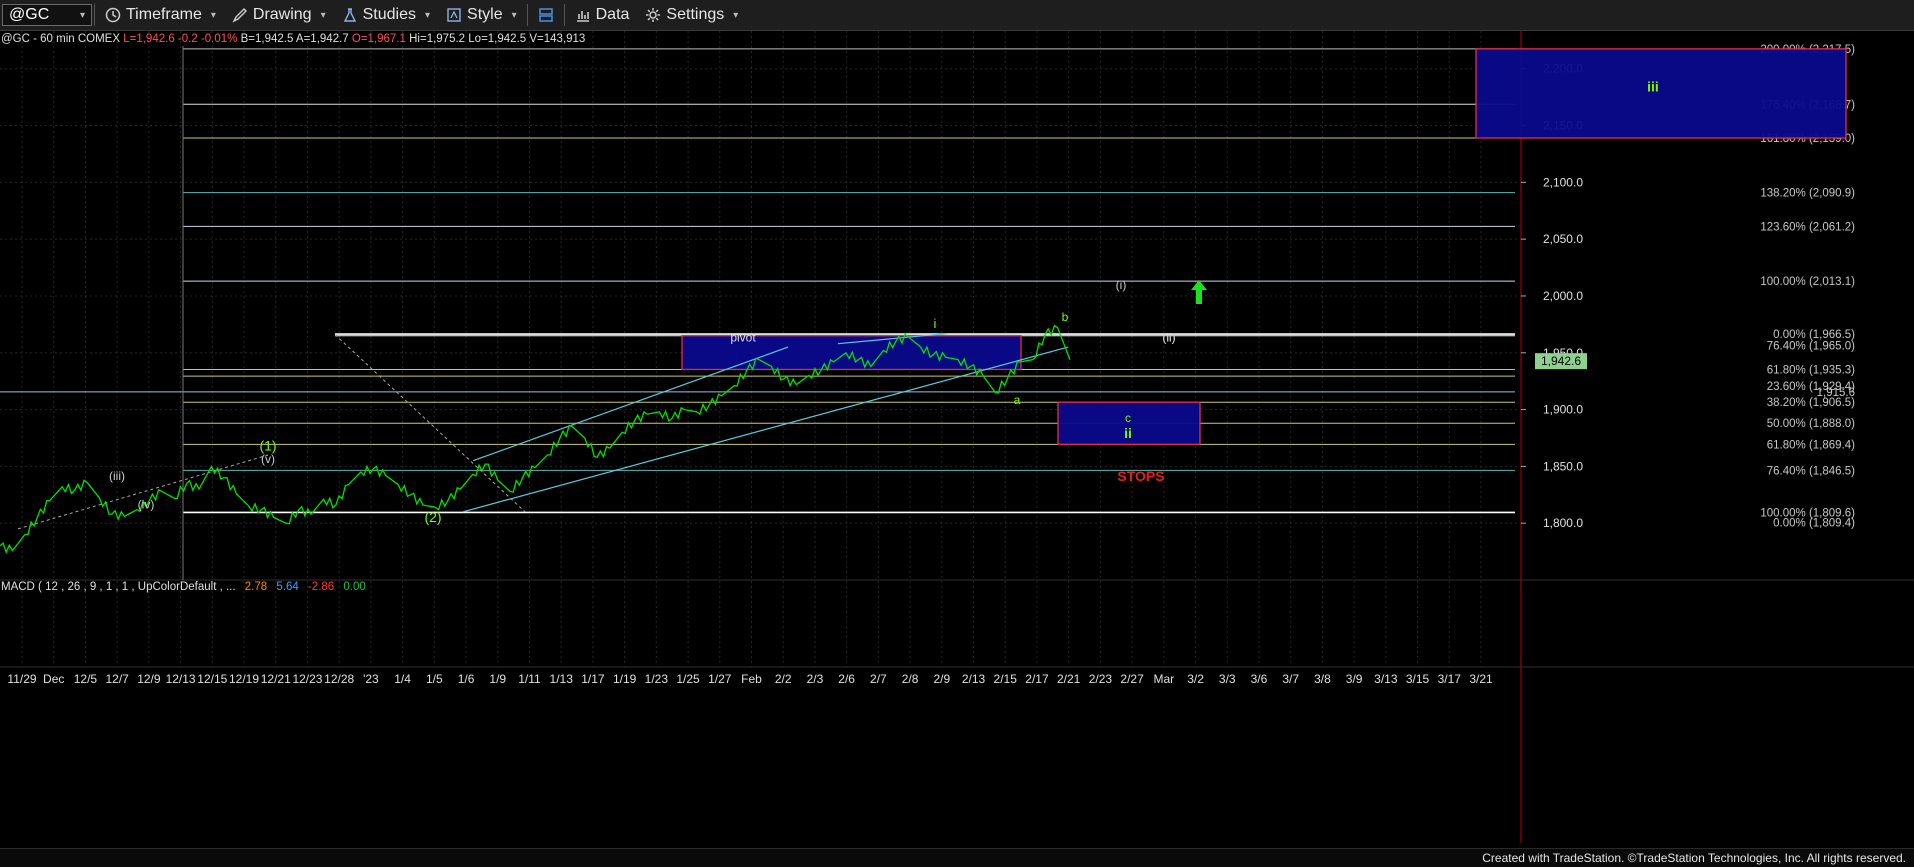  I want to click on x-tick-label: 3/2, so click(1195, 679).